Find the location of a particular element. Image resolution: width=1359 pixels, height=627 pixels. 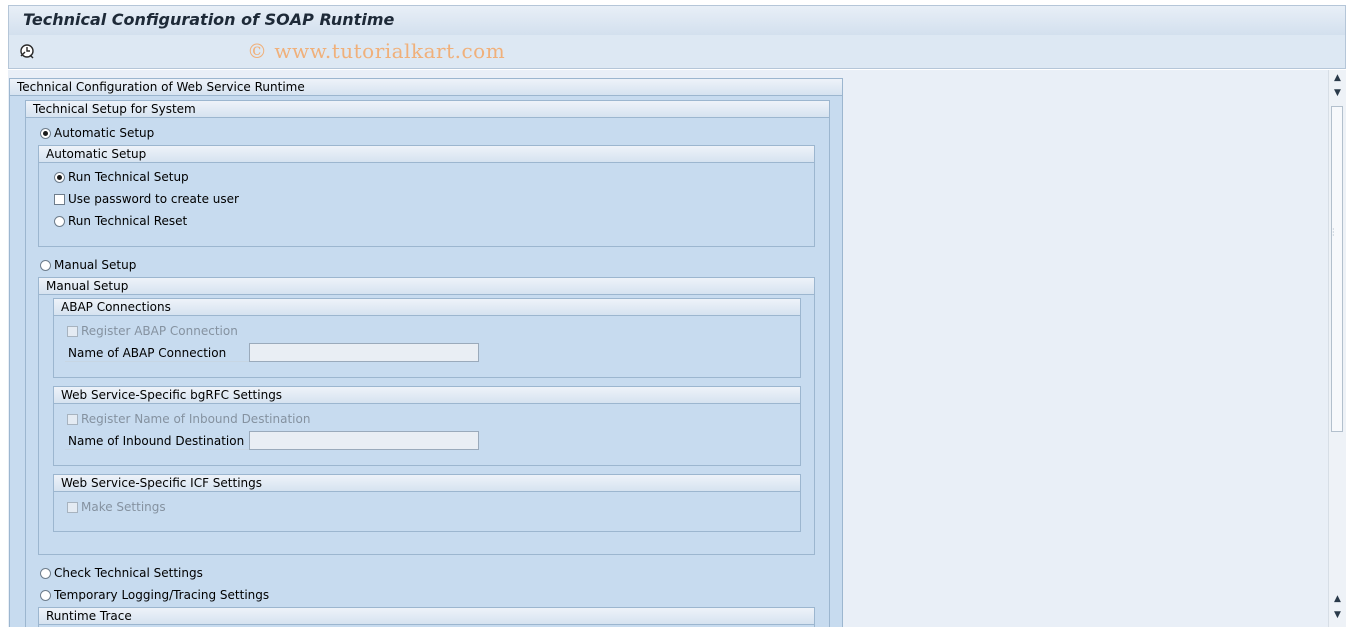

radio-manual-setup: Manual Setup is located at coordinates (88, 265).